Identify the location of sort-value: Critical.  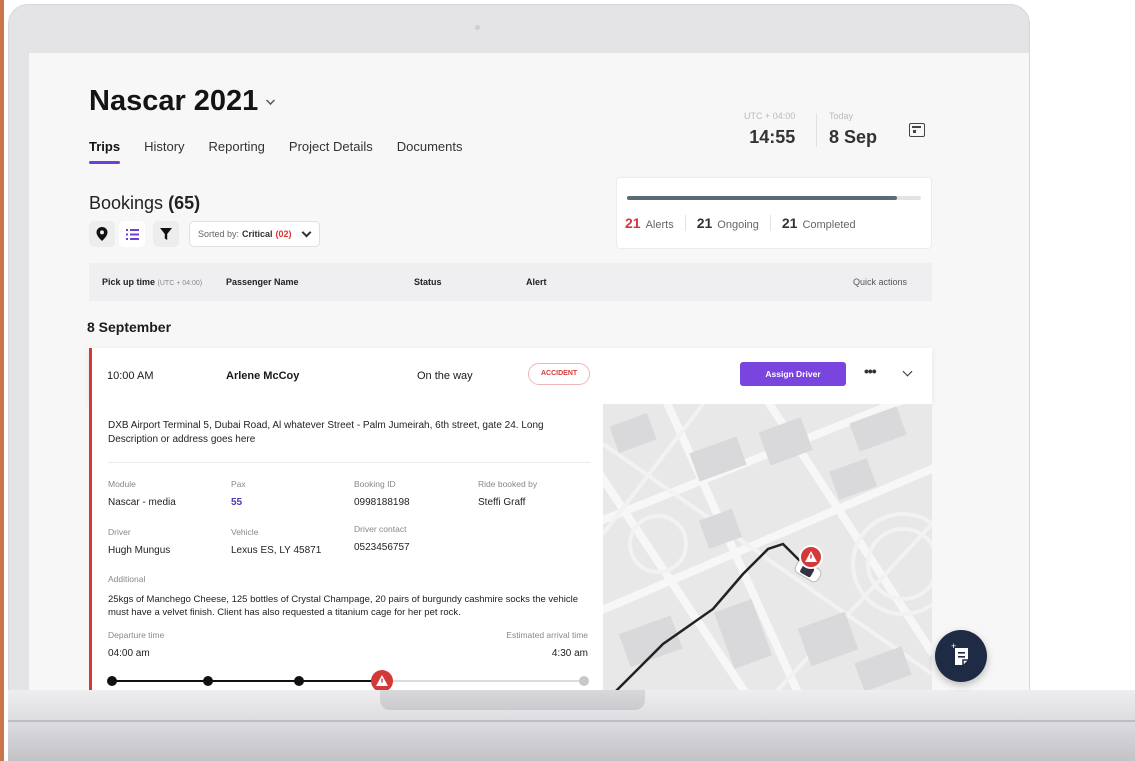
(257, 234).